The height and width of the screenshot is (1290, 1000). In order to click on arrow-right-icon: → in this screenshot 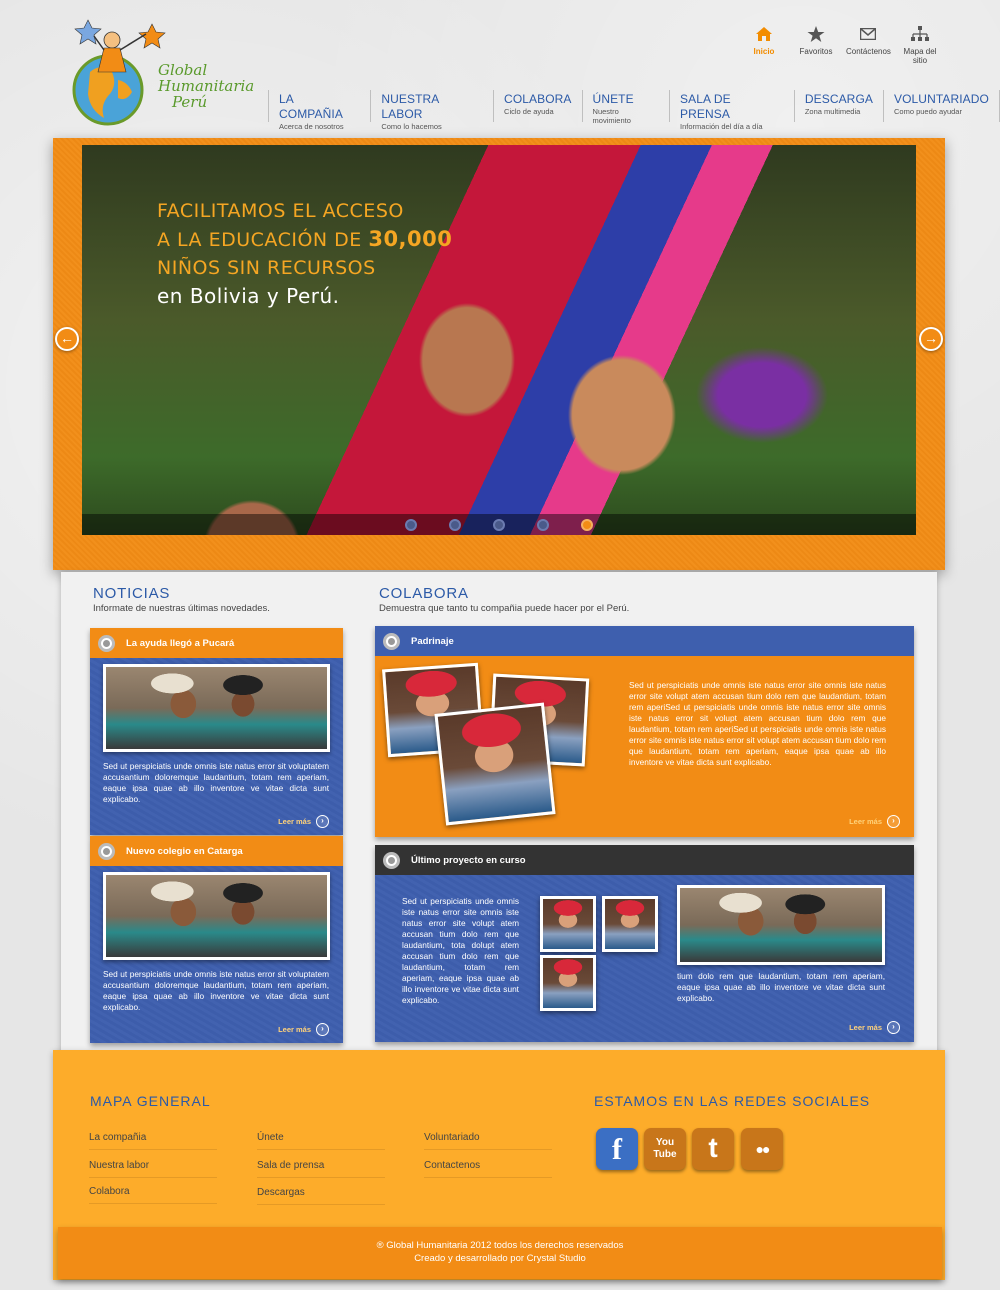, I will do `click(931, 338)`.